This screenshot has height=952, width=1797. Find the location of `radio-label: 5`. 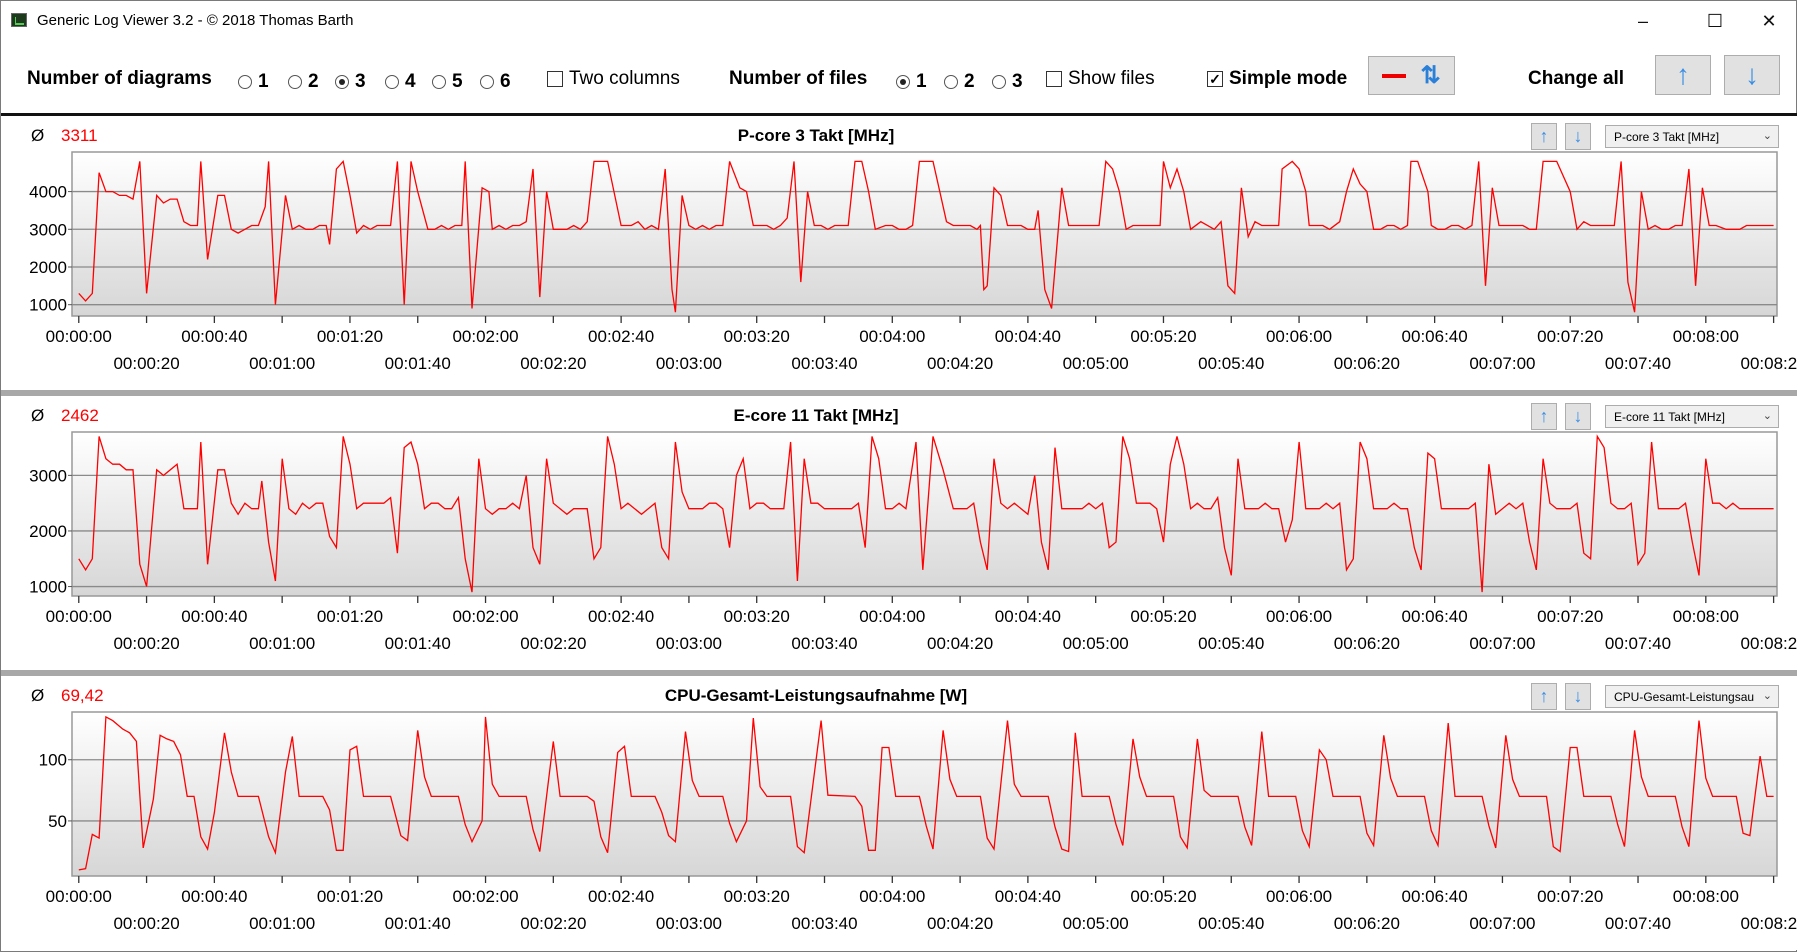

radio-label: 5 is located at coordinates (457, 81).